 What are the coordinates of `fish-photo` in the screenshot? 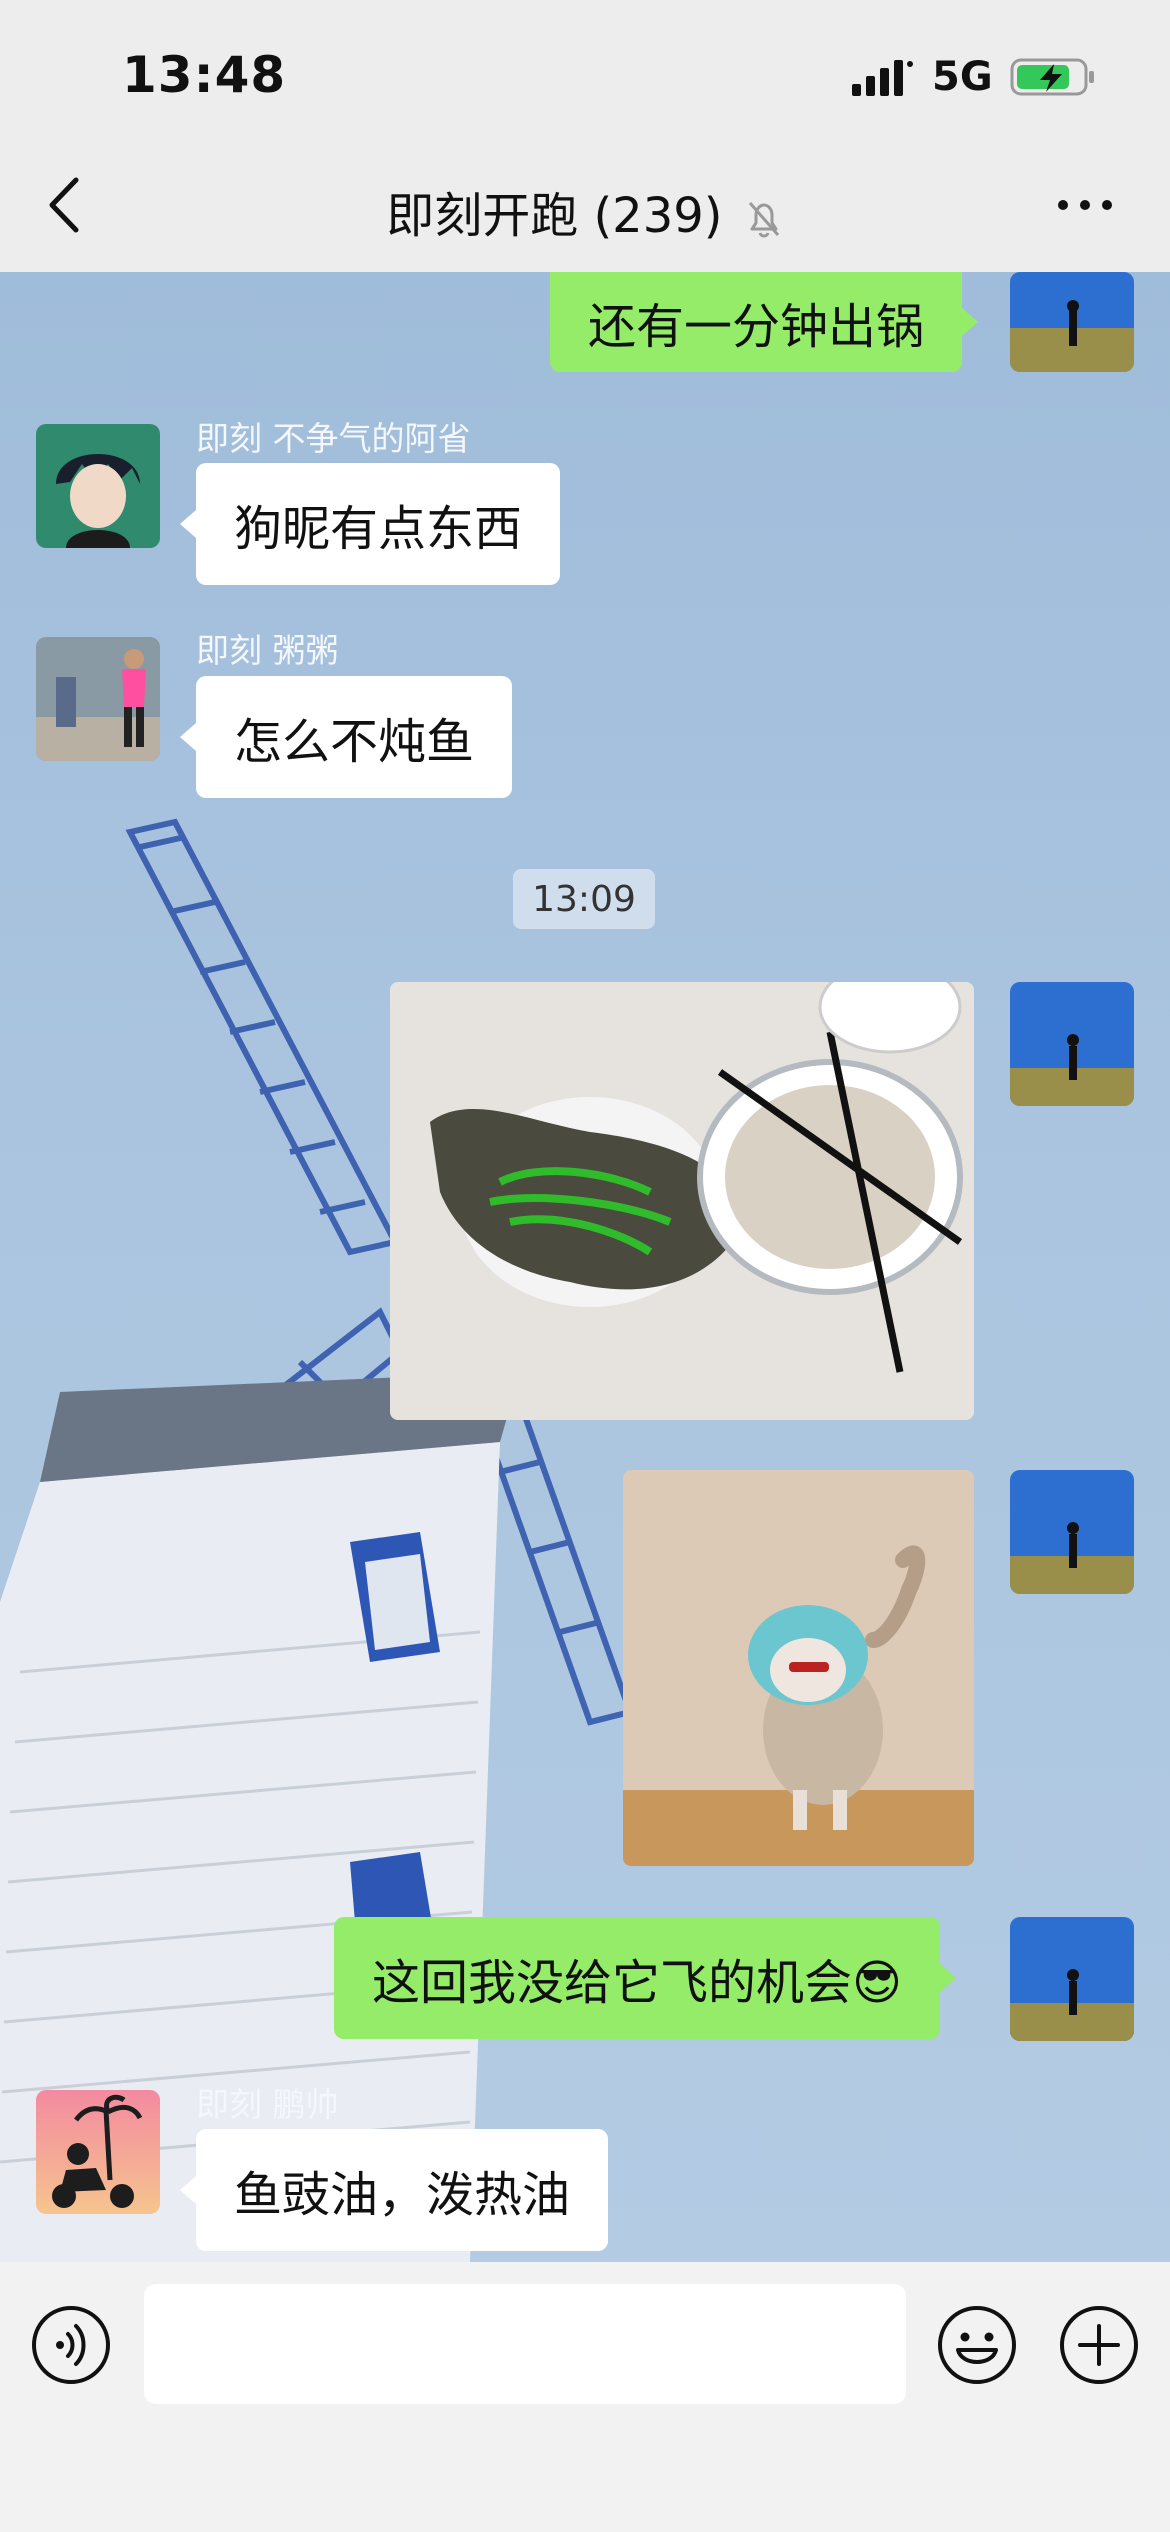 It's located at (682, 1201).